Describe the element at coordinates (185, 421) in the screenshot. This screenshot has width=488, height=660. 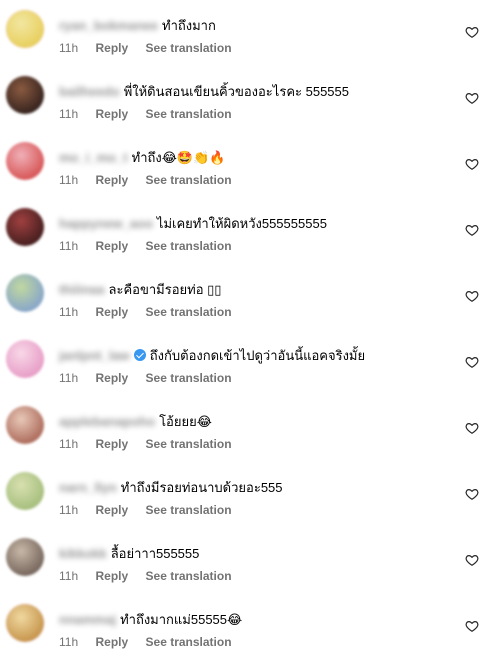
I see `comment-text: โอ้ยยย😂` at that location.